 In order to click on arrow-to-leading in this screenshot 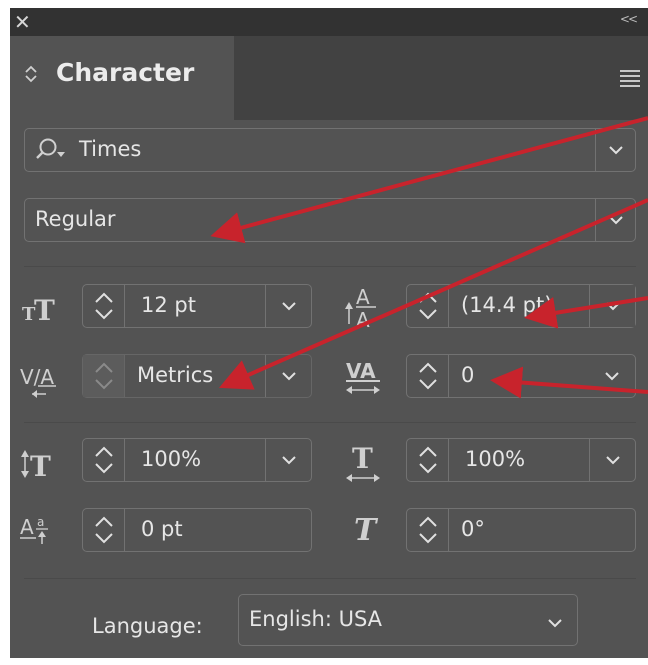, I will do `click(586, 312)`.